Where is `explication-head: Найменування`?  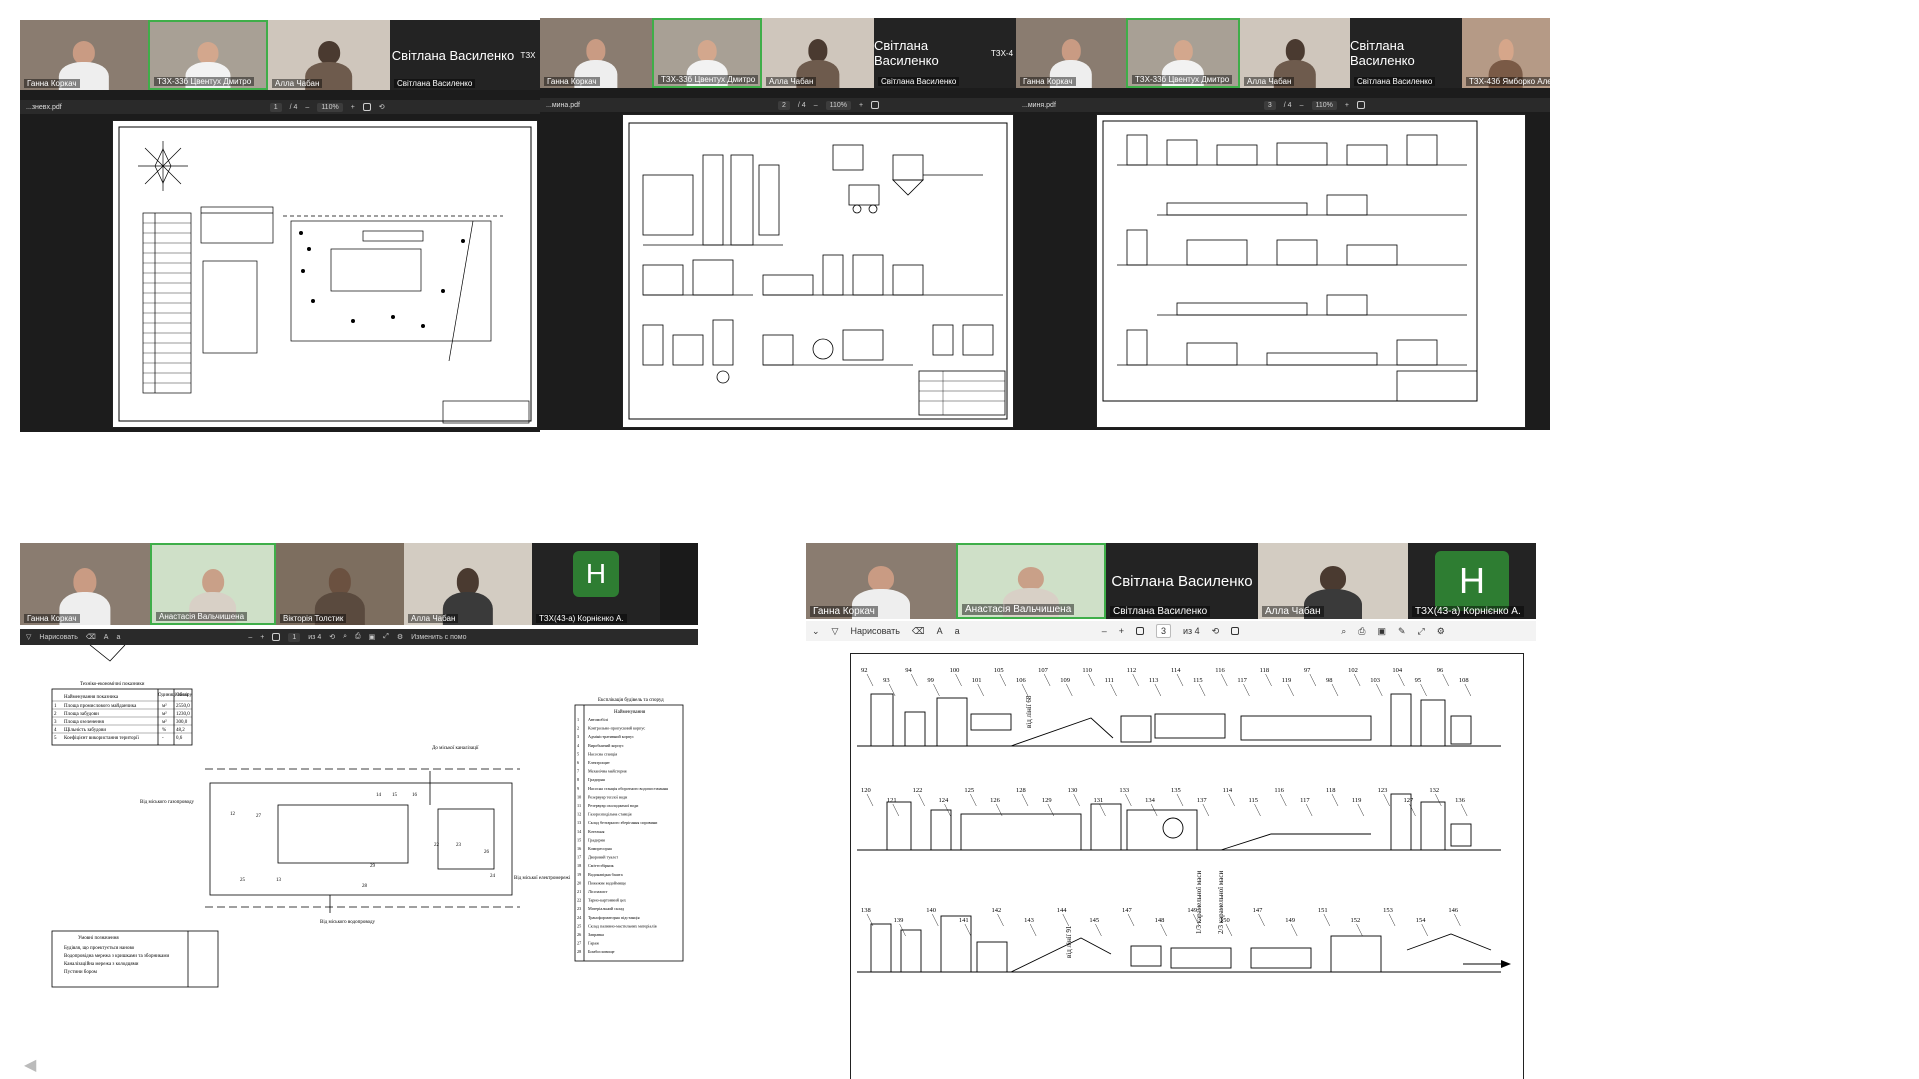
explication-head: Найменування is located at coordinates (630, 712).